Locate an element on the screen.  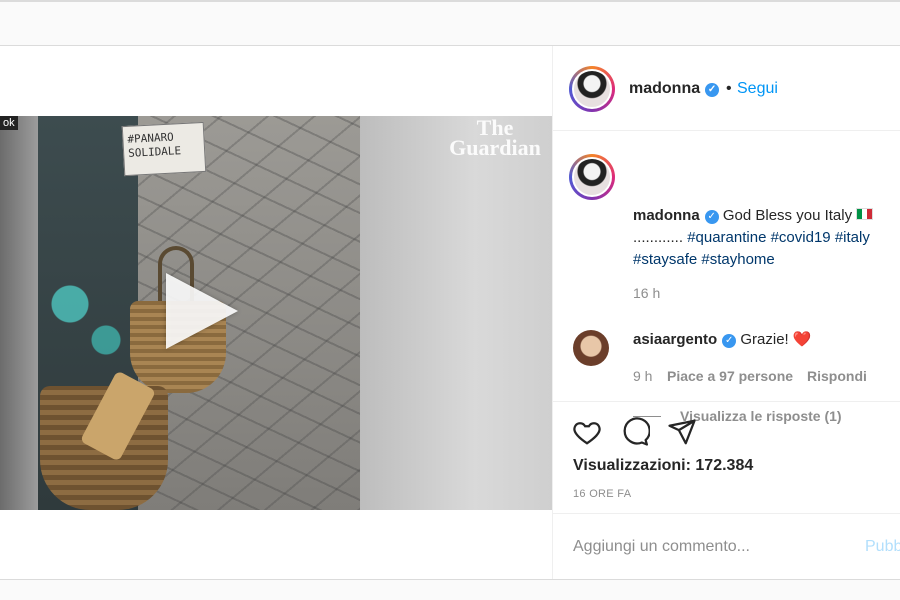
caption-time: 16 h is located at coordinates (646, 293).